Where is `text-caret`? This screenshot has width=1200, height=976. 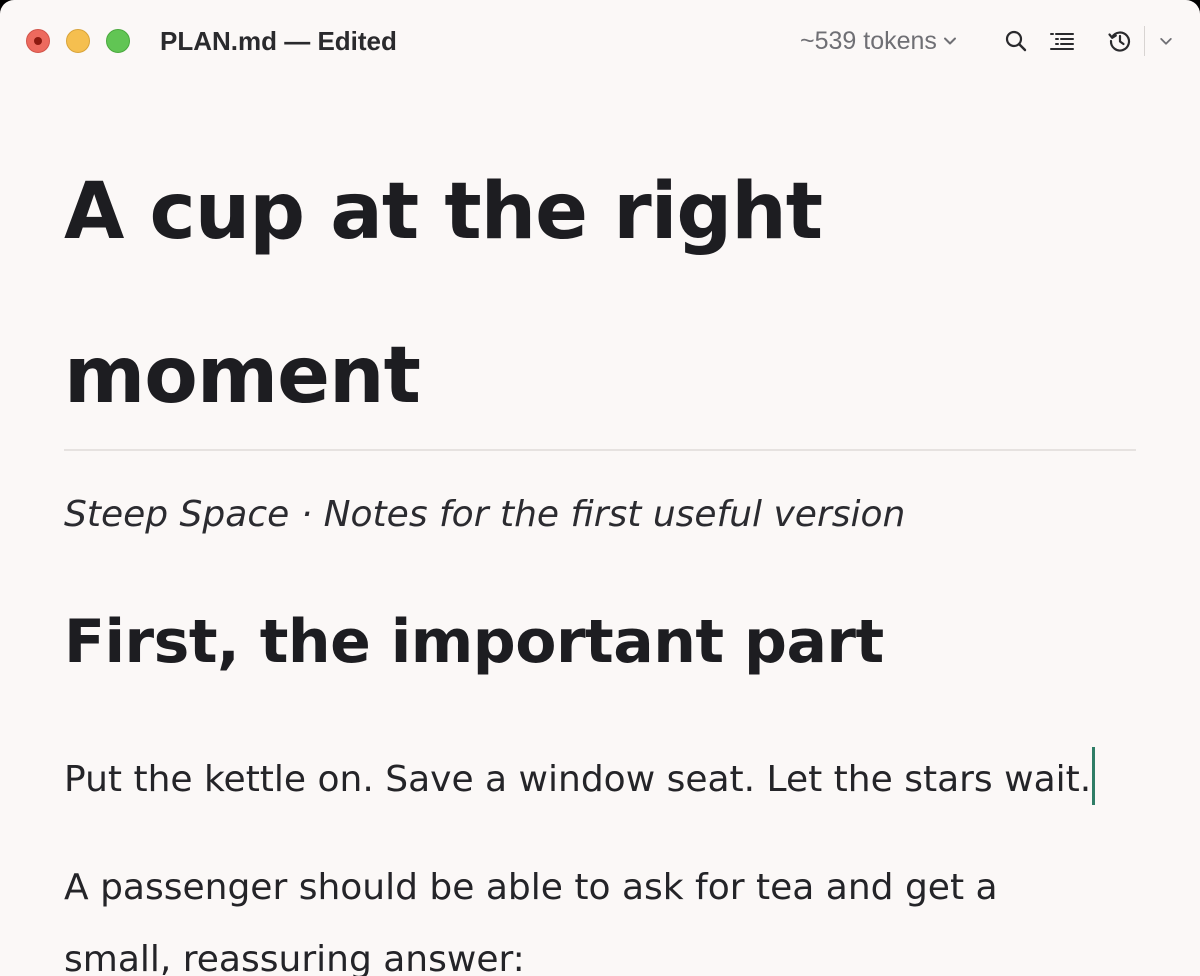 text-caret is located at coordinates (1094, 776).